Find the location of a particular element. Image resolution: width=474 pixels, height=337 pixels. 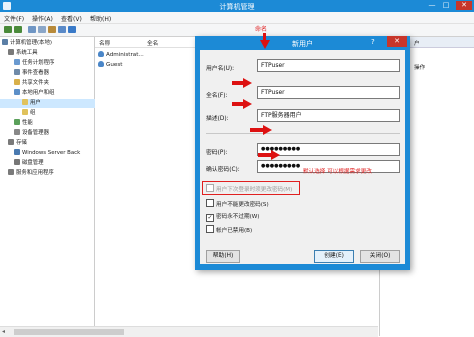

menu-help: 帮助(H) is located at coordinates (100, 18).